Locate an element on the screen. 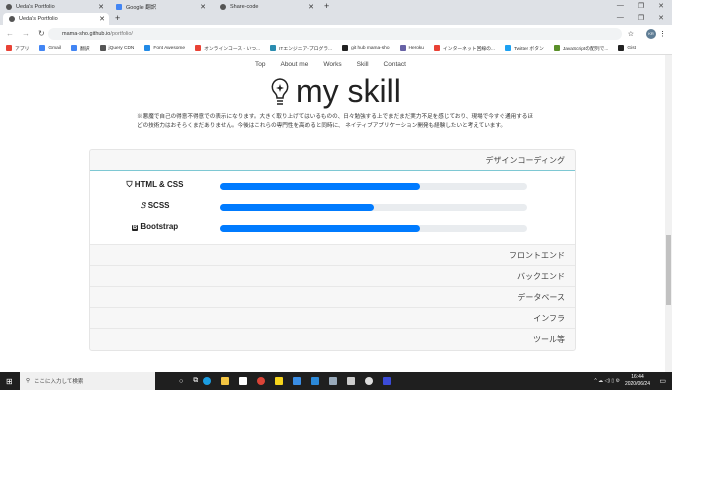 The height and width of the screenshot is (487, 720). skill-name: HTML & CSS is located at coordinates (159, 184).